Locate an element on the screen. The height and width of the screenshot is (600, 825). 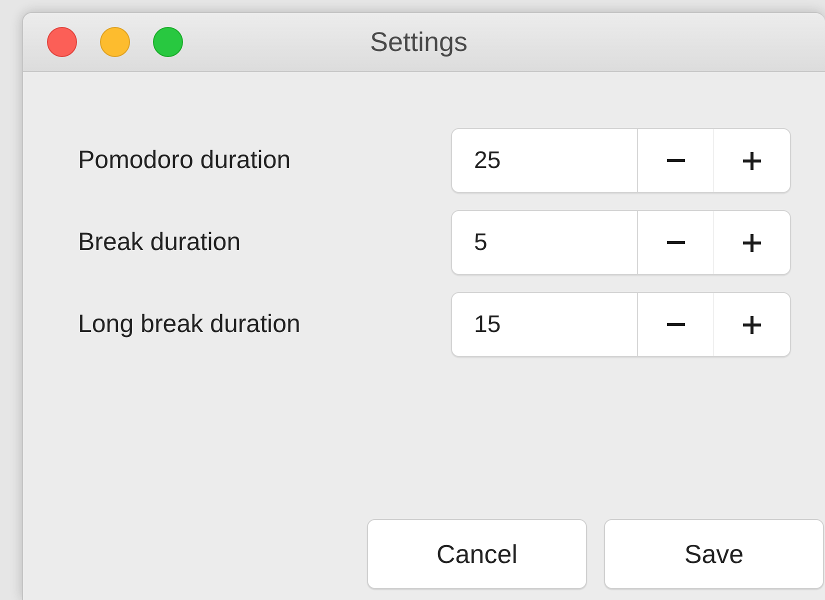
minimize-icon is located at coordinates (115, 42).